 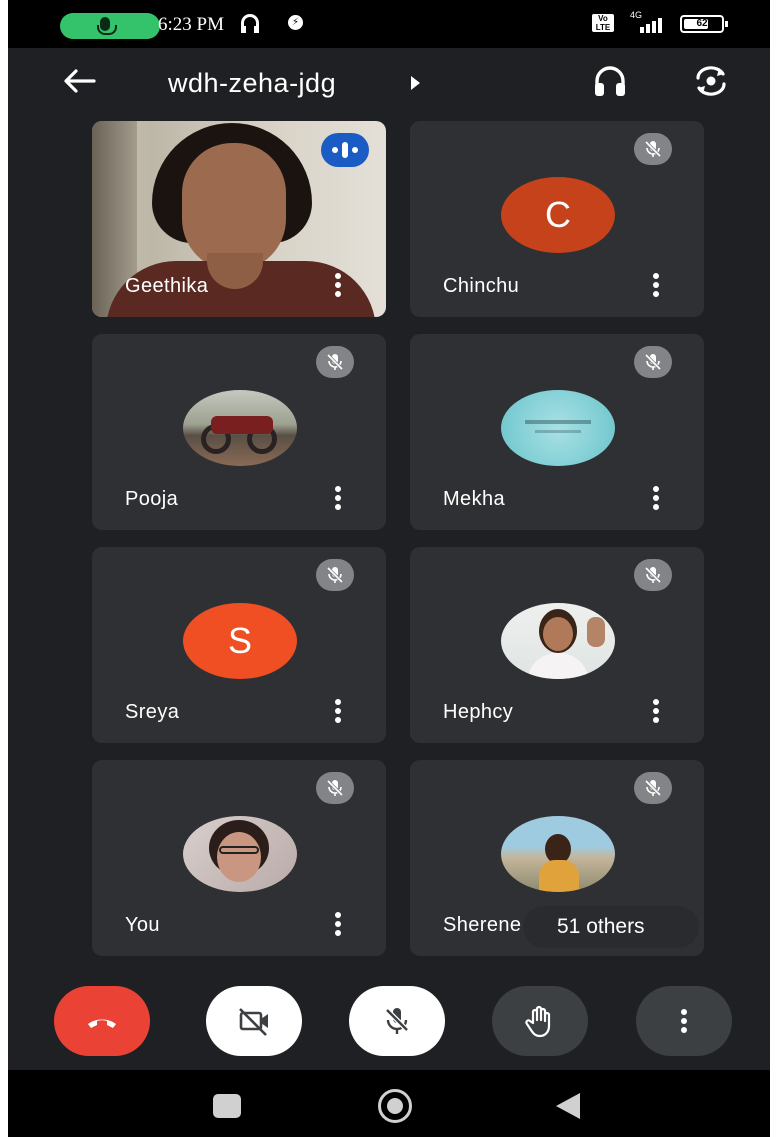 I want to click on headphones-icon, so click(x=610, y=81).